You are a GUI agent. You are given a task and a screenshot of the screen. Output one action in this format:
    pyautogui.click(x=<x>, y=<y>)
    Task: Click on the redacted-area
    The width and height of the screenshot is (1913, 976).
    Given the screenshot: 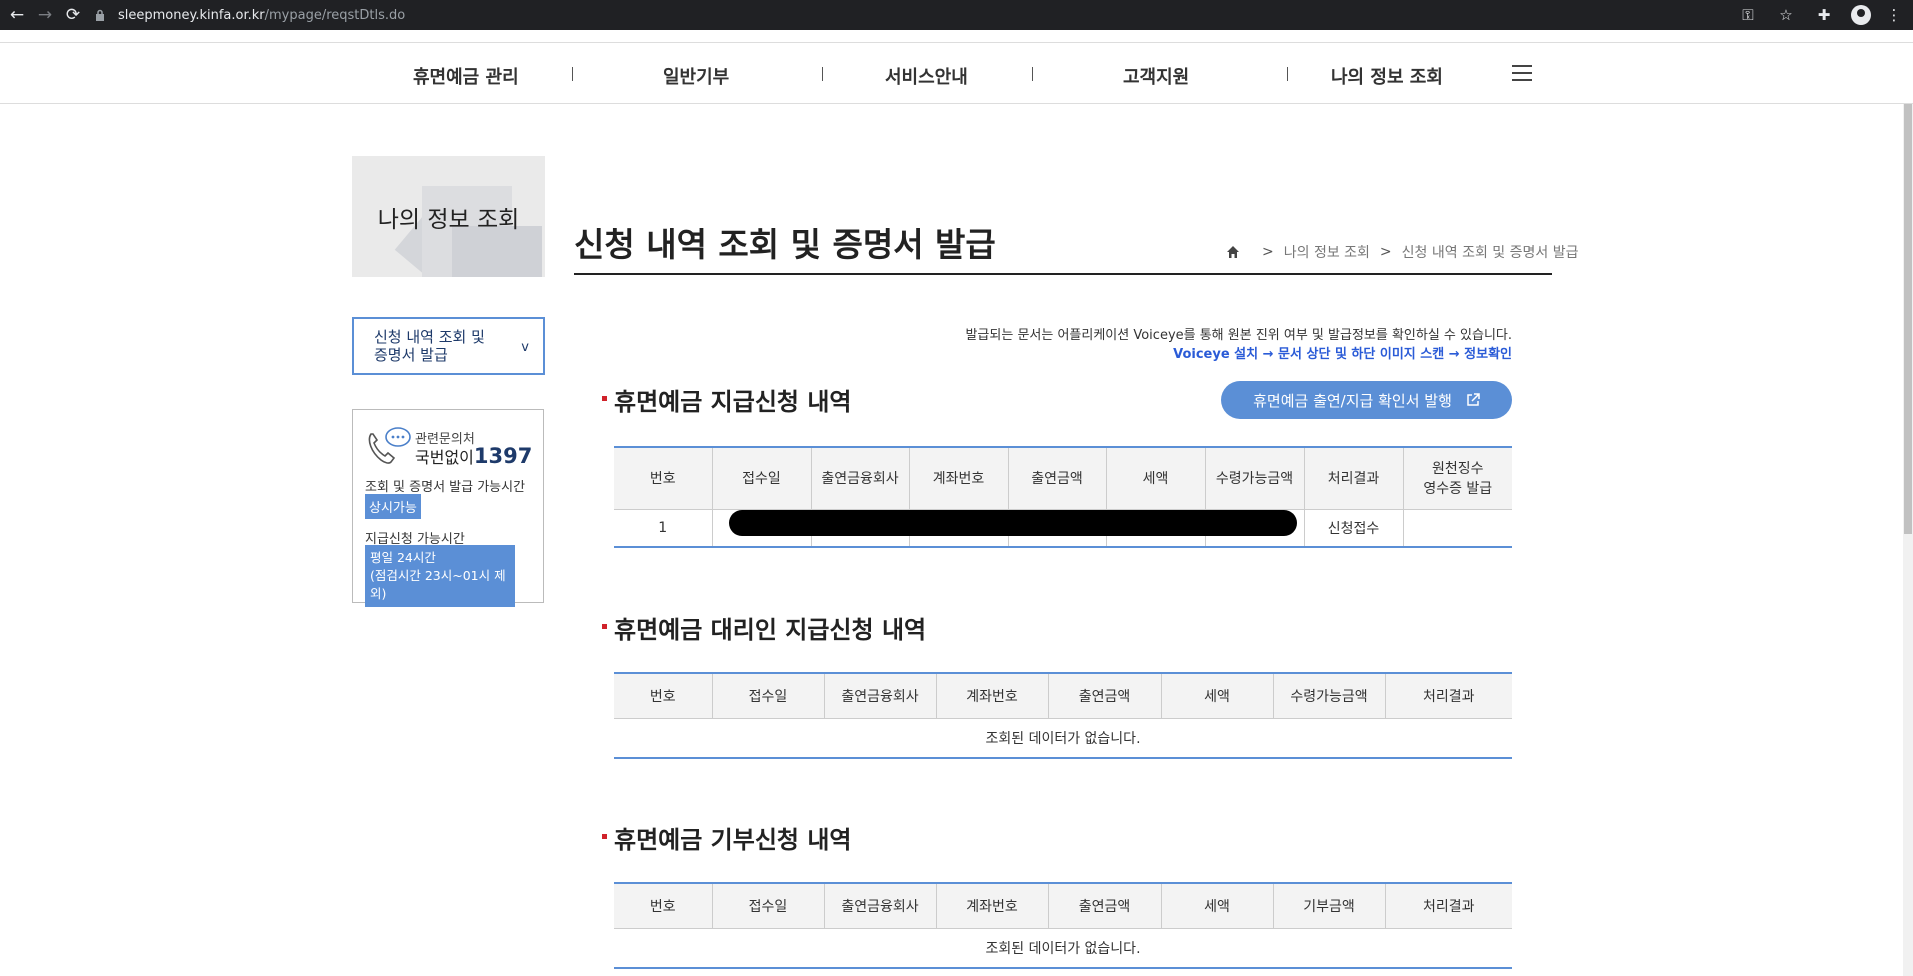 What is the action you would take?
    pyautogui.click(x=1013, y=523)
    